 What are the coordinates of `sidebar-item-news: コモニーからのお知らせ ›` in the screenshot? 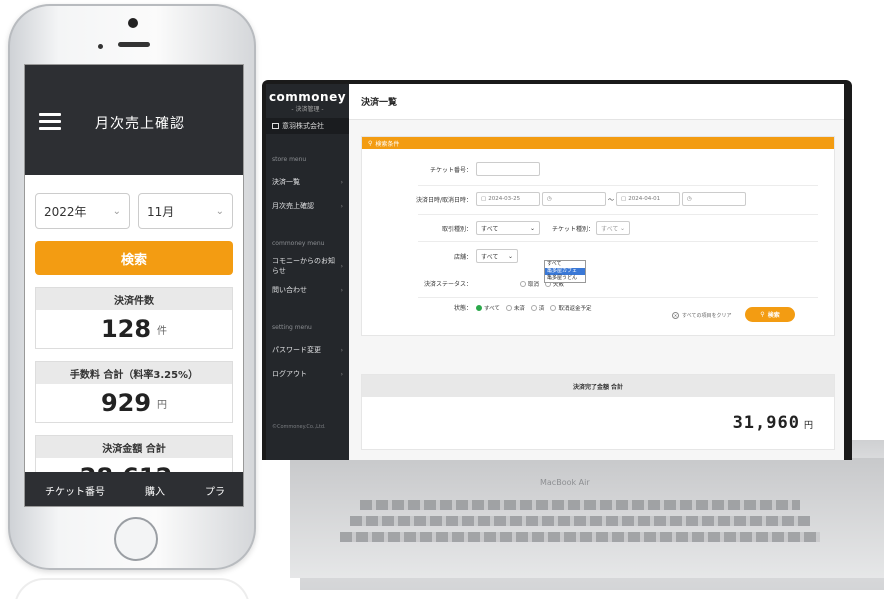 It's located at (307, 266).